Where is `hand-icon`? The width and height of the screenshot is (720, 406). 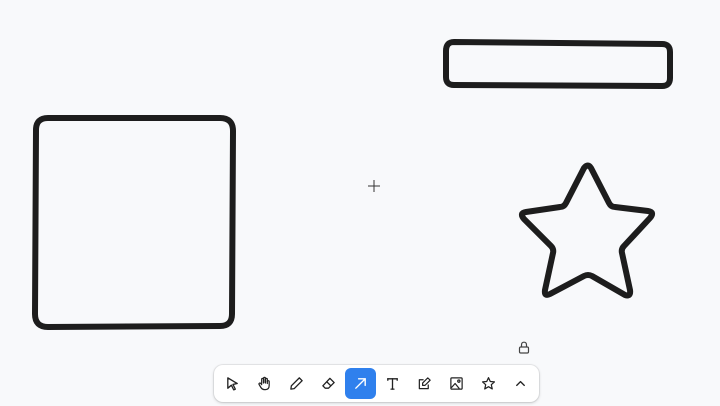
hand-icon is located at coordinates (263, 383).